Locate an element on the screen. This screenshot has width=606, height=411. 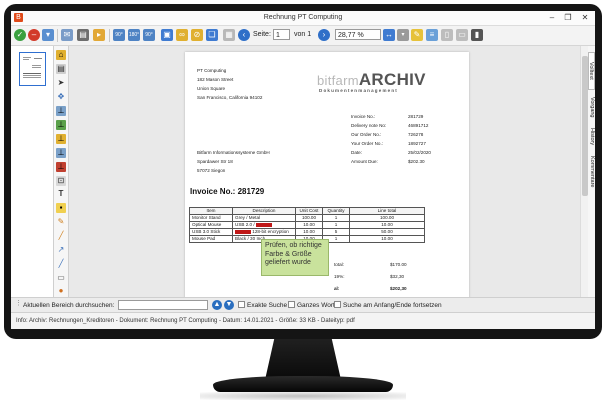
text-box-icon: ⊡ is located at coordinates (61, 181).